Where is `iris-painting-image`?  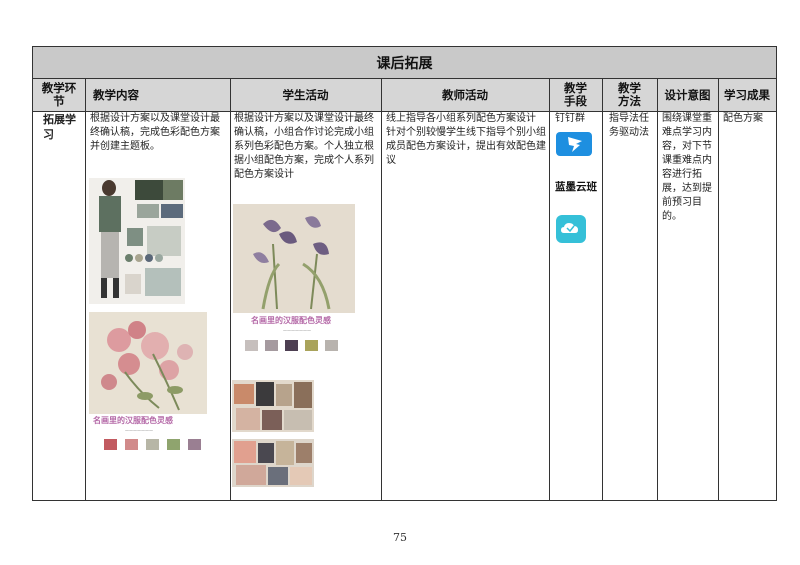 iris-painting-image is located at coordinates (294, 258).